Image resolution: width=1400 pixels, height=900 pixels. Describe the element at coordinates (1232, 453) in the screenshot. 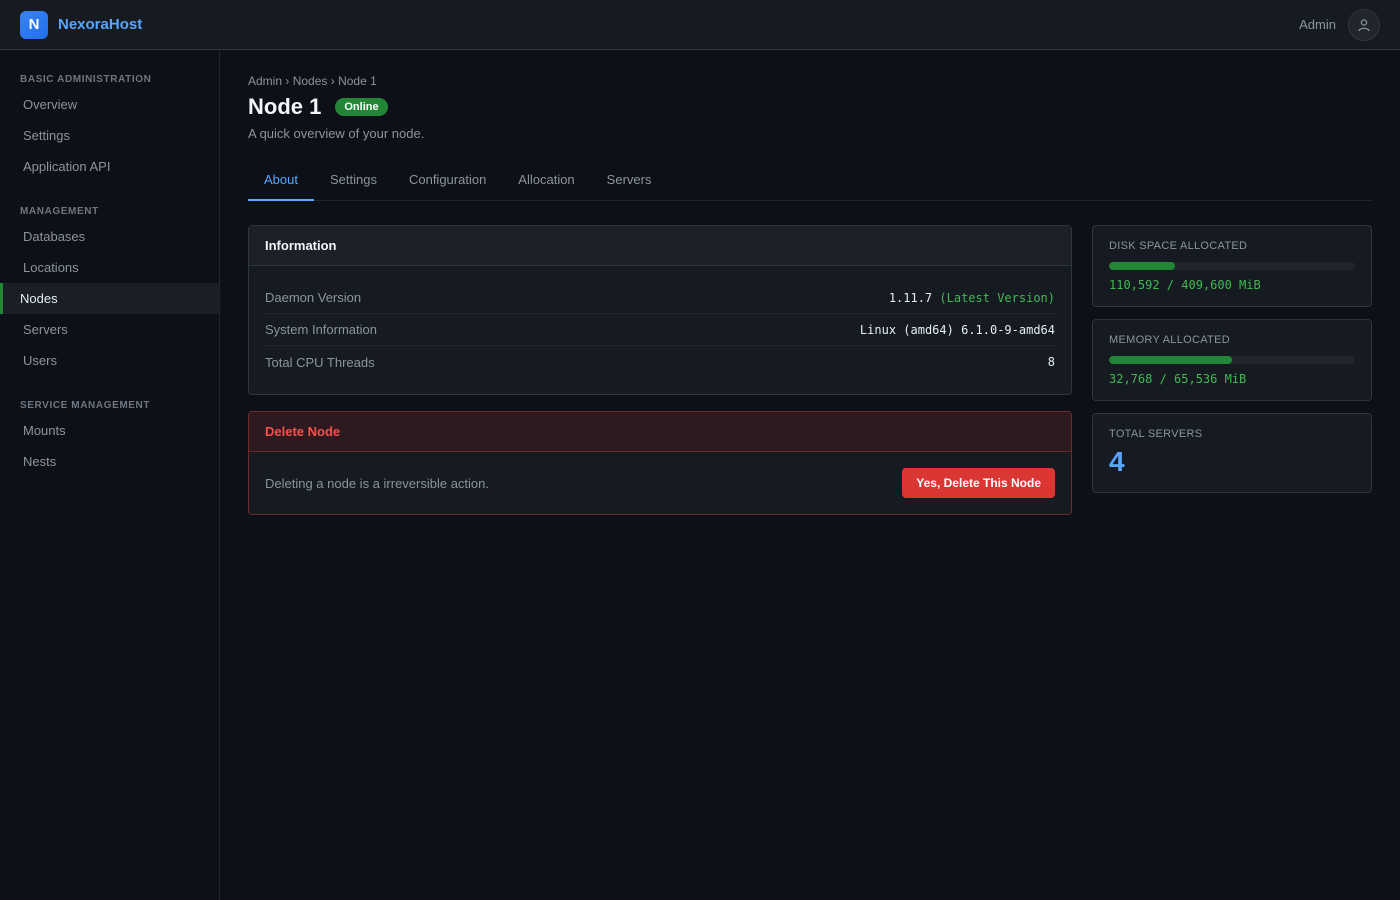

I see `servers-stat-card: Total Servers 4` at that location.